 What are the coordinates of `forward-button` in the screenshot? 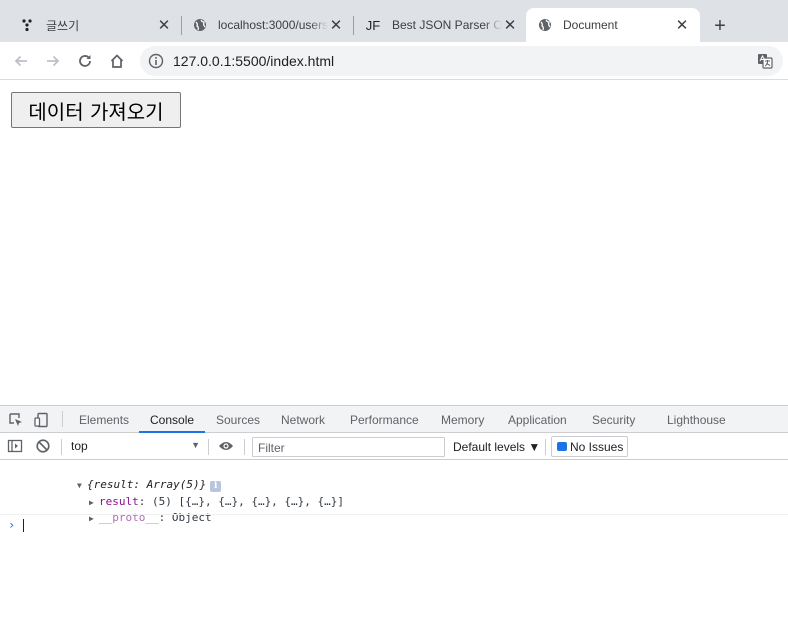 It's located at (53, 61).